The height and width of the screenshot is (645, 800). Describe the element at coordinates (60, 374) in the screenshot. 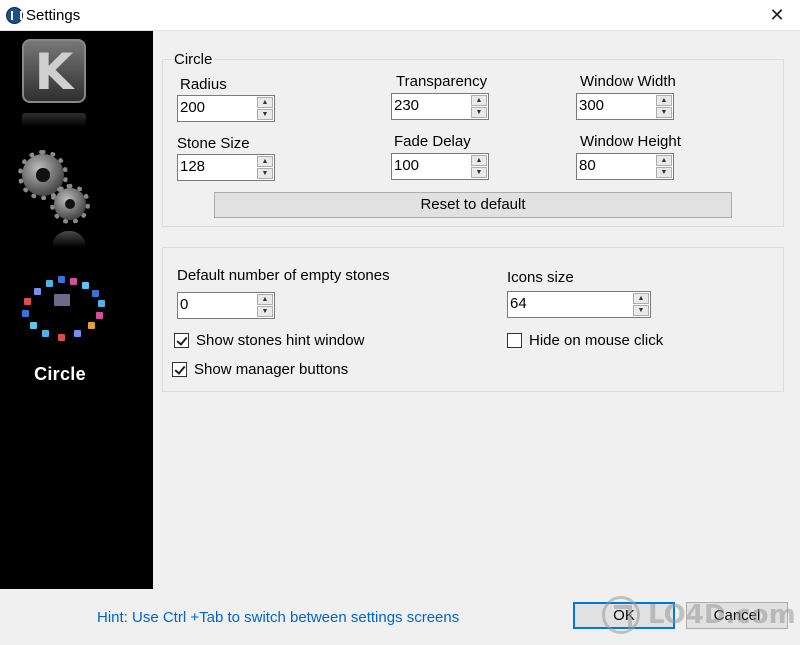

I see `sidebar-item-label: Circle` at that location.